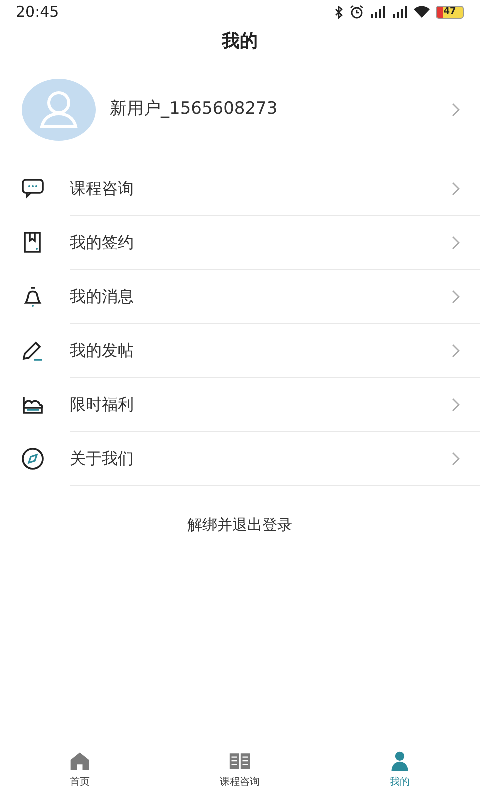  What do you see at coordinates (240, 42) in the screenshot?
I see `page-title: 我的` at bounding box center [240, 42].